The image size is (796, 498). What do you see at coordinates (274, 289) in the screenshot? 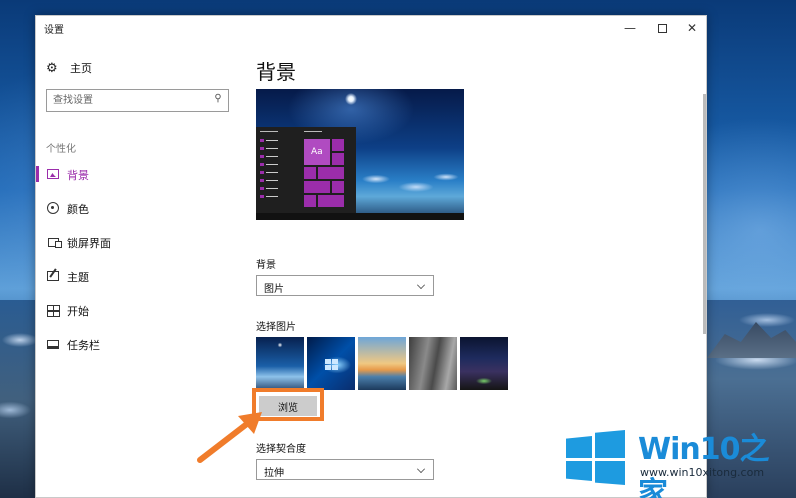
I see `dropdown-value: 图片` at bounding box center [274, 289].